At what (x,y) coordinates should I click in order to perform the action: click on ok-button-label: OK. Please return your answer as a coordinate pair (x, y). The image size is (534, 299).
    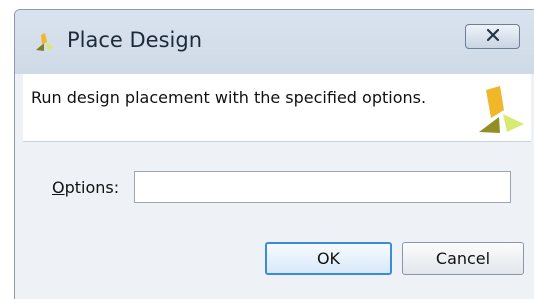
    Looking at the image, I should click on (328, 258).